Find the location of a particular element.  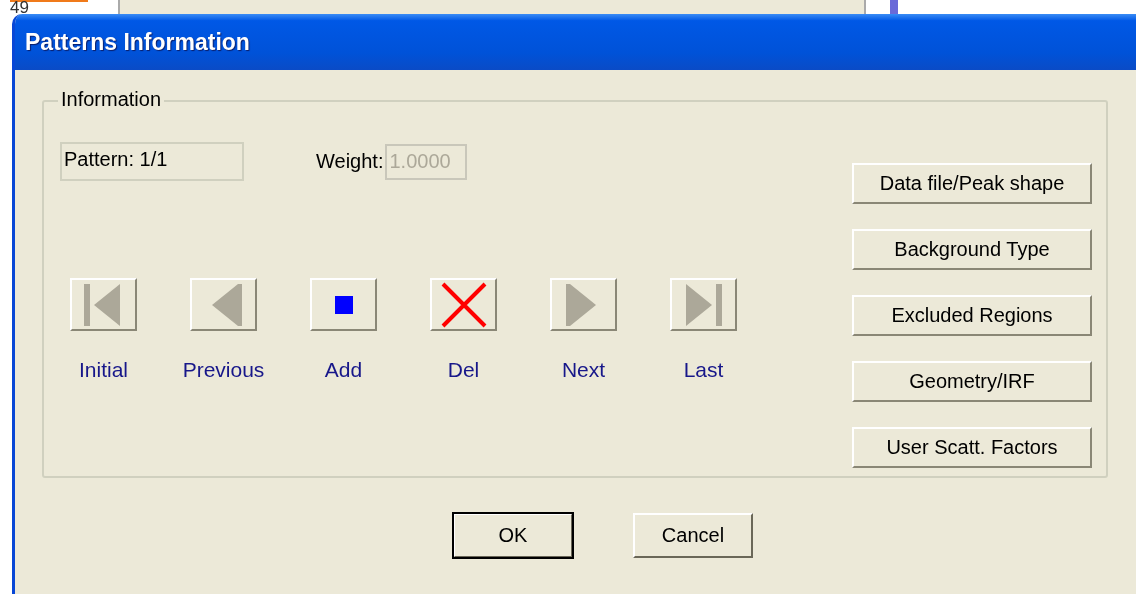

nav-label: Add is located at coordinates (343, 370).